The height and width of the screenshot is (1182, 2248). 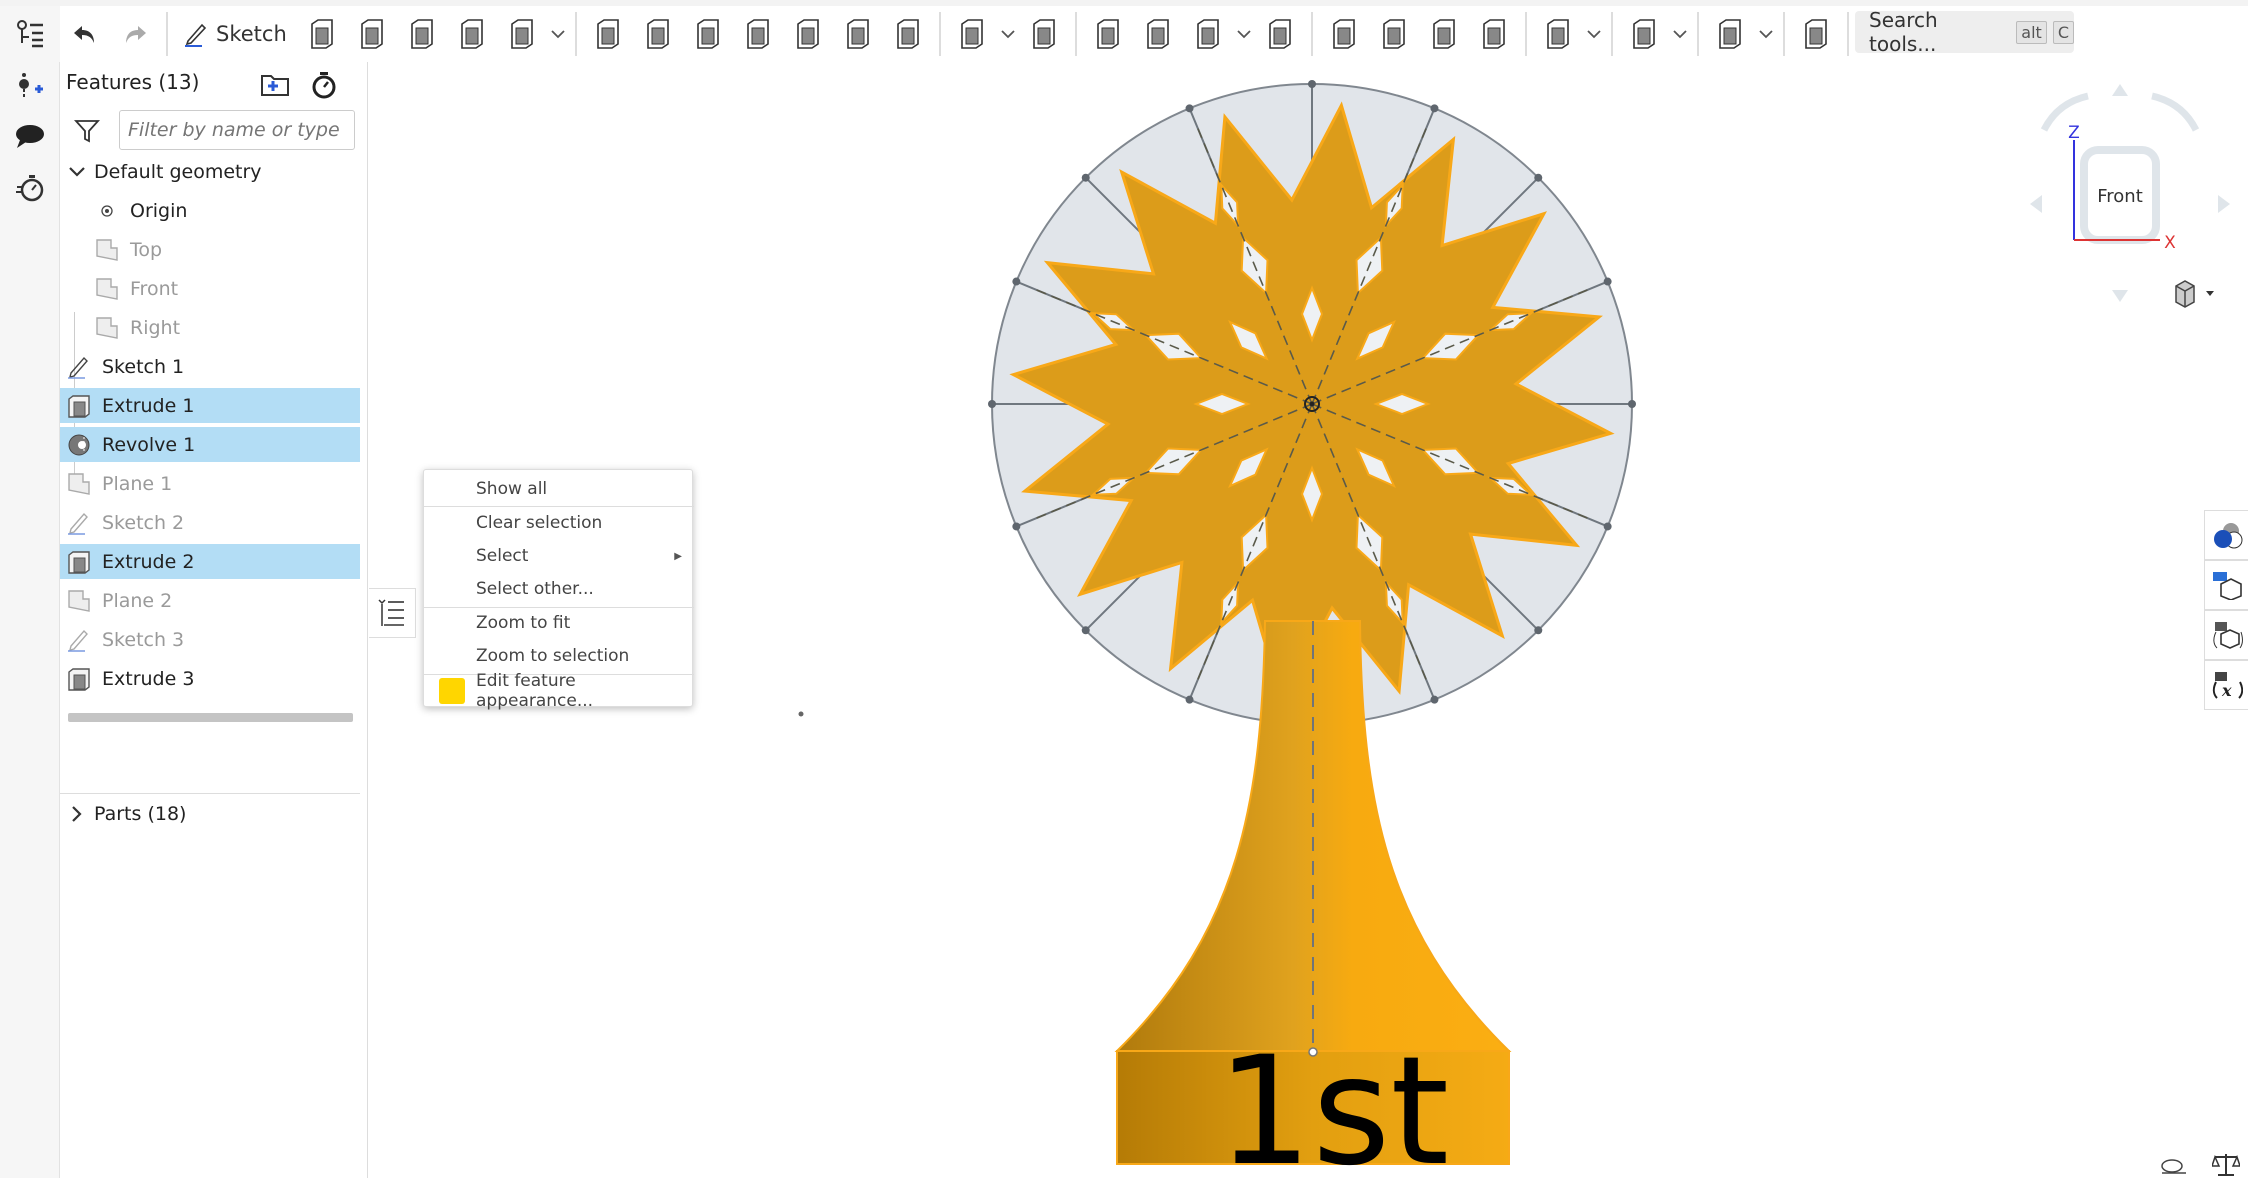 What do you see at coordinates (539, 523) in the screenshot?
I see `menu-label: Clear selection` at bounding box center [539, 523].